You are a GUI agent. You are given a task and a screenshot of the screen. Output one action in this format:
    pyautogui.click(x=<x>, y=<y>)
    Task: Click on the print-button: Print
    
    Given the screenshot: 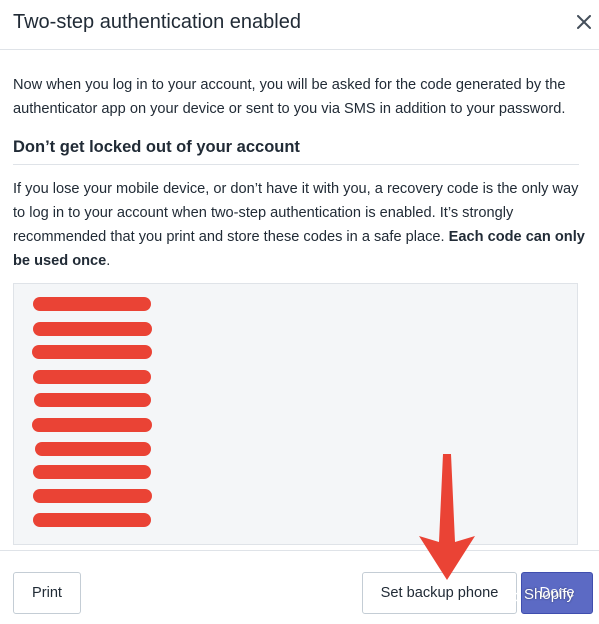 What is the action you would take?
    pyautogui.click(x=47, y=593)
    